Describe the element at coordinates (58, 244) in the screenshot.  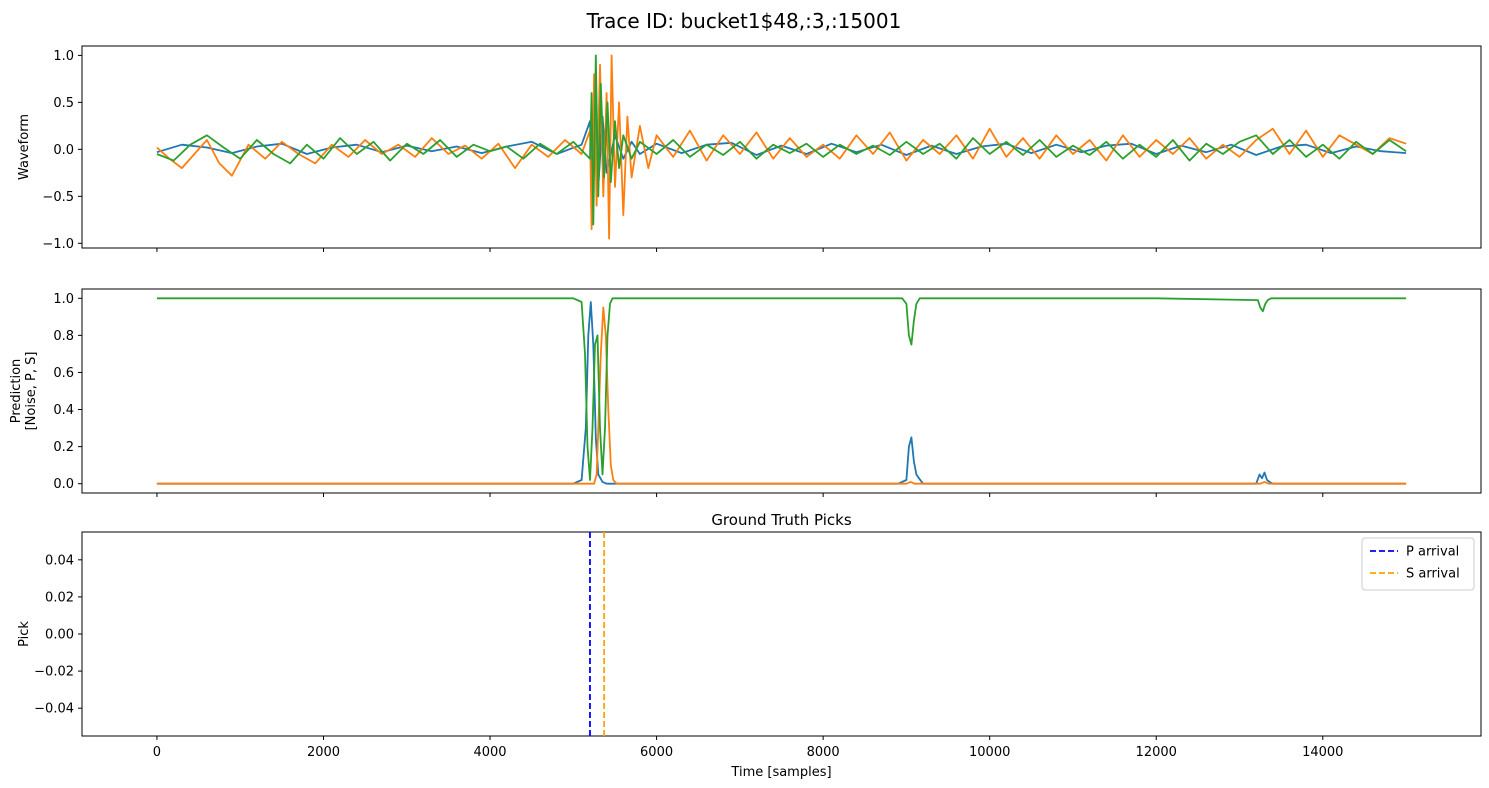
I see `y-tick-label: −1.0` at that location.